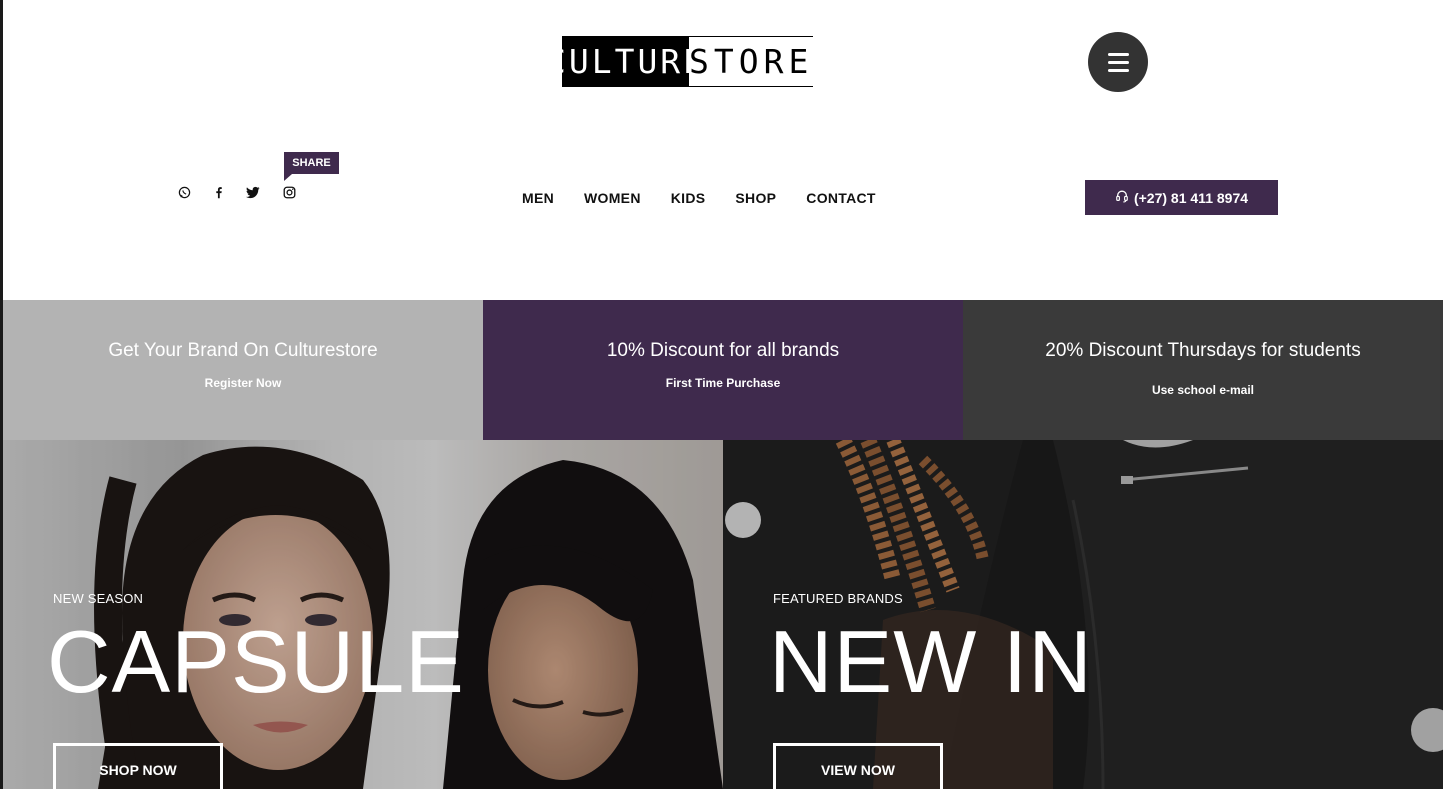  What do you see at coordinates (723, 350) in the screenshot?
I see `promo-title: 10% Discount for all brands` at bounding box center [723, 350].